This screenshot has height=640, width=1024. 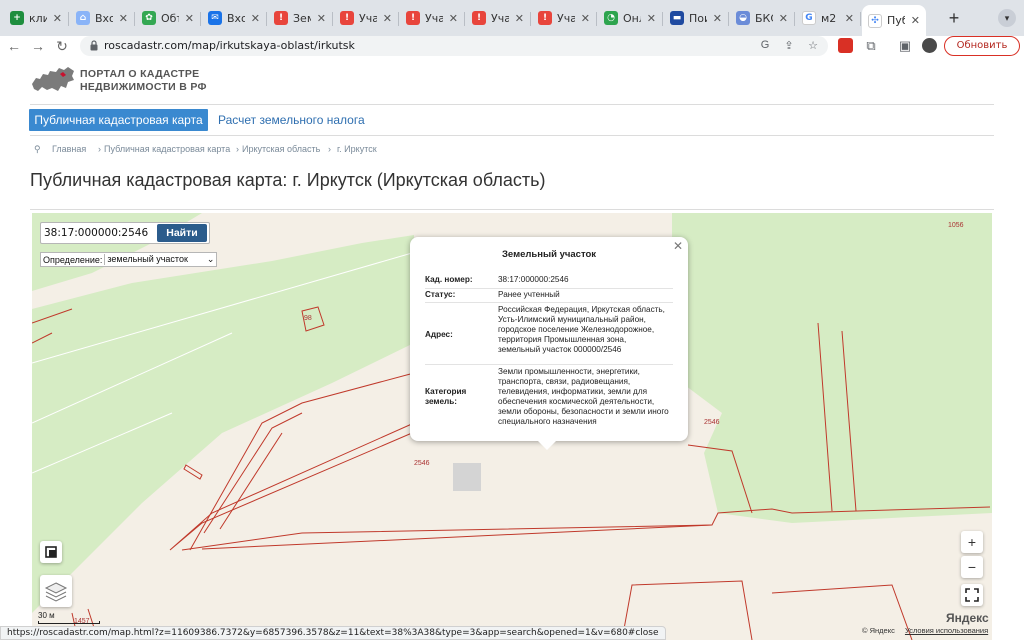 What do you see at coordinates (929, 45) in the screenshot?
I see `profile-avatar` at bounding box center [929, 45].